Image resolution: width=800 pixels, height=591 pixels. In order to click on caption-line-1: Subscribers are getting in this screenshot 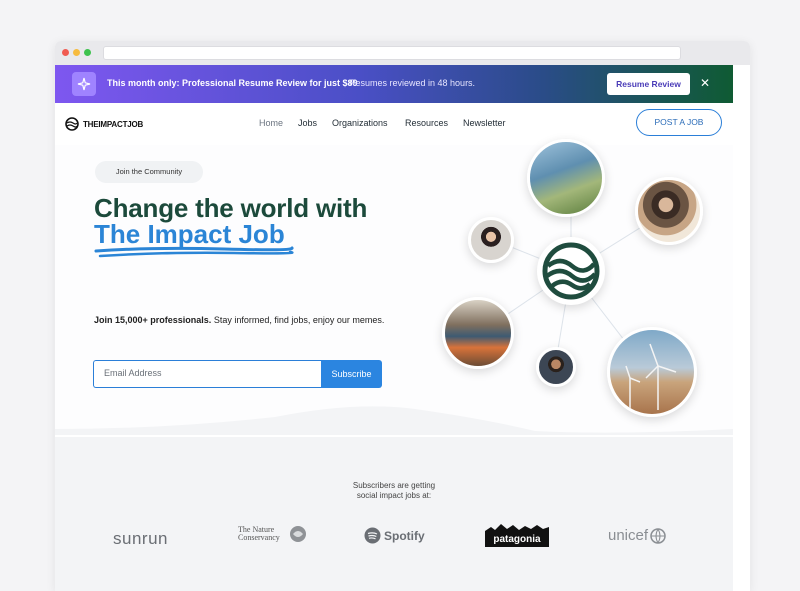, I will do `click(394, 485)`.